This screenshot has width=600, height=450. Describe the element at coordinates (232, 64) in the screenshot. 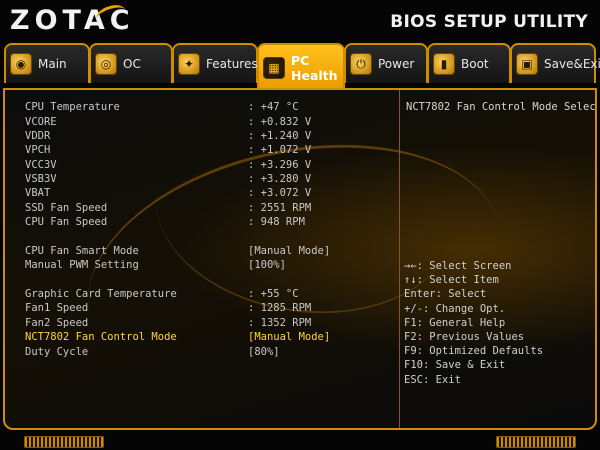

I see `tab-label: Features` at that location.